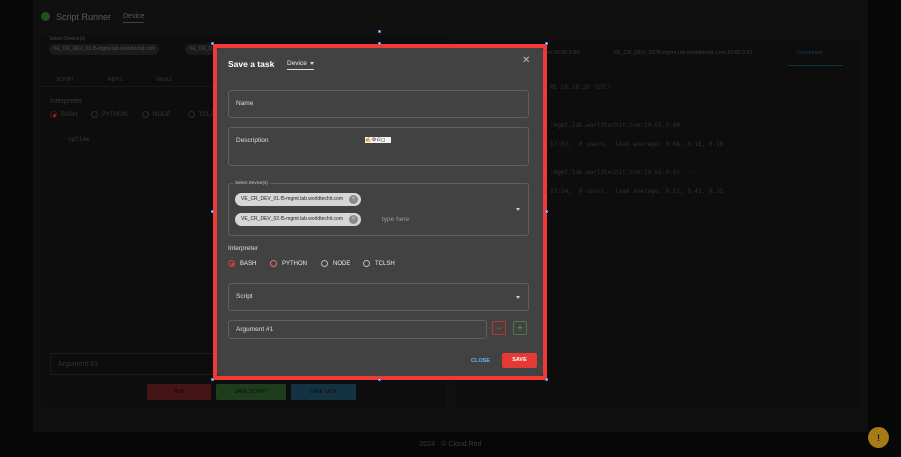 The image size is (901, 457). What do you see at coordinates (231, 263) in the screenshot?
I see `radio-checked-icon` at bounding box center [231, 263].